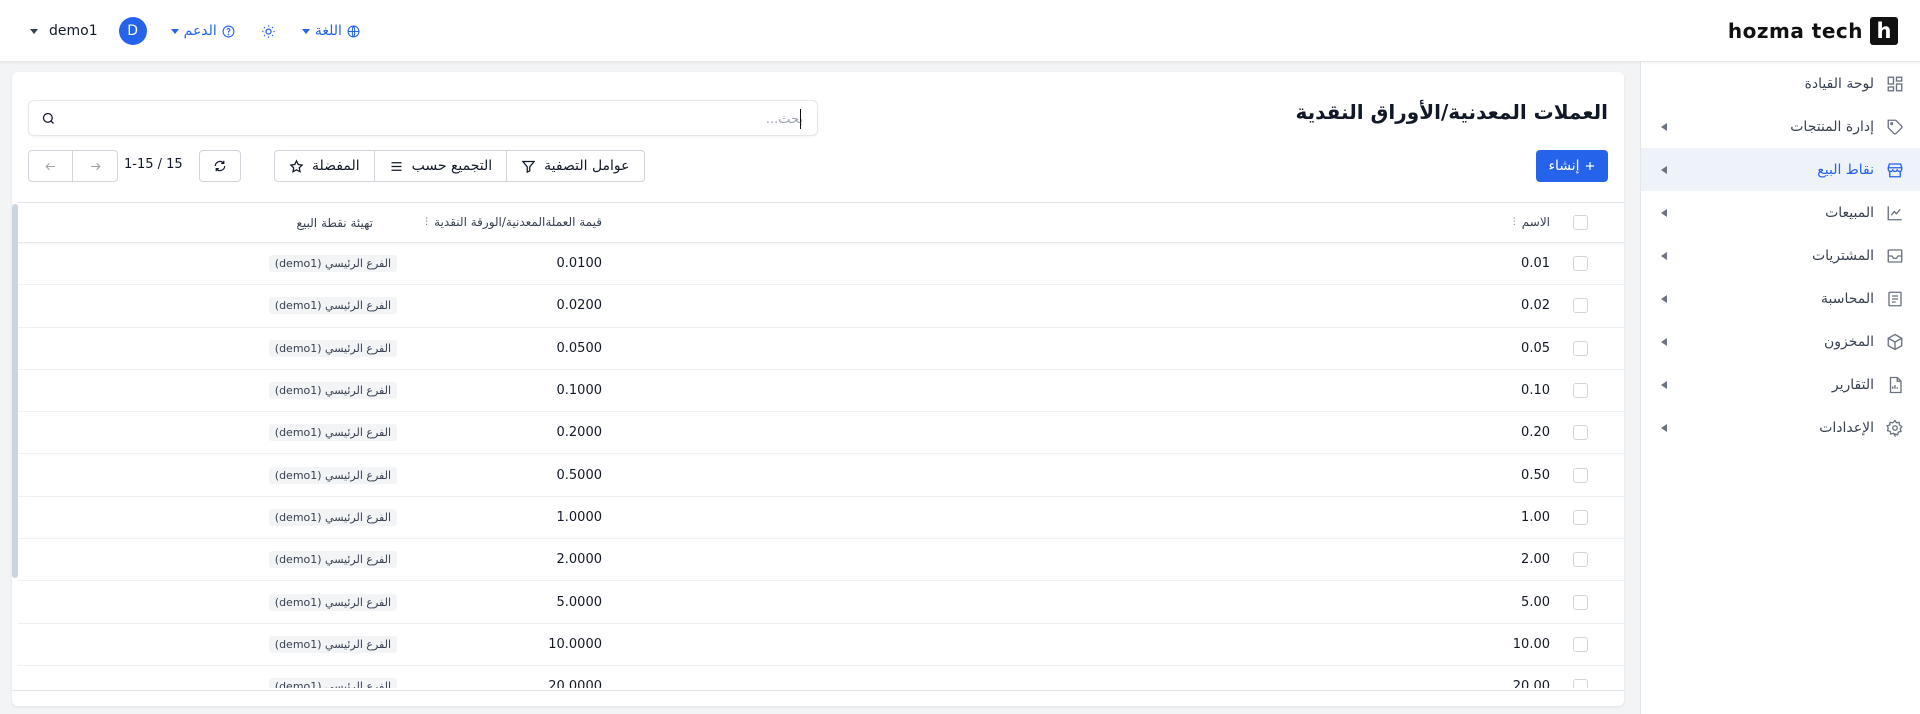  Describe the element at coordinates (48, 118) in the screenshot. I see `search-icon` at that location.